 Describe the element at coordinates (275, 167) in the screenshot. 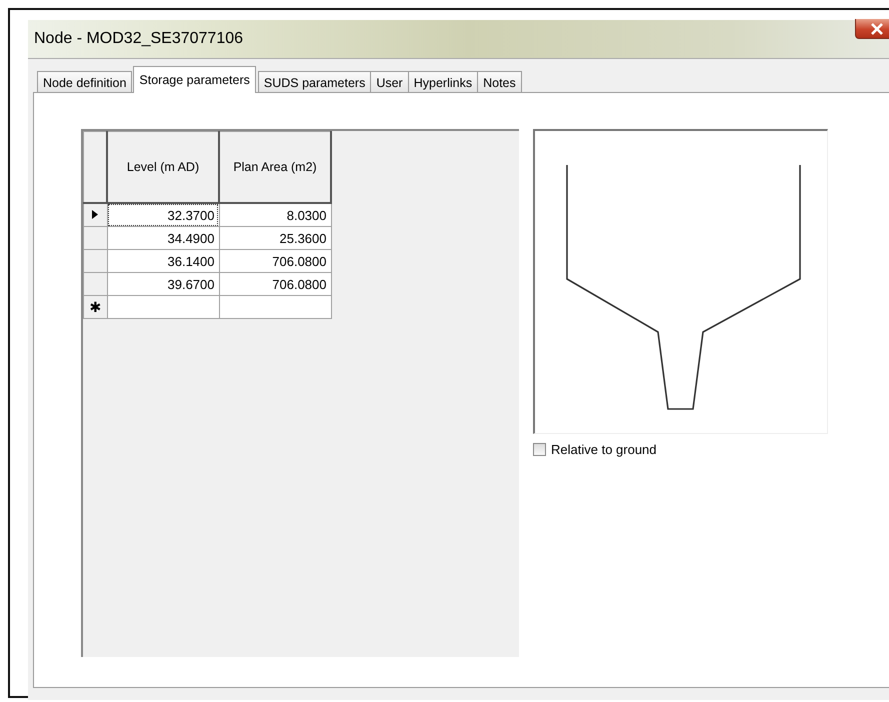

I see `column-header: Plan Area (m2)` at that location.